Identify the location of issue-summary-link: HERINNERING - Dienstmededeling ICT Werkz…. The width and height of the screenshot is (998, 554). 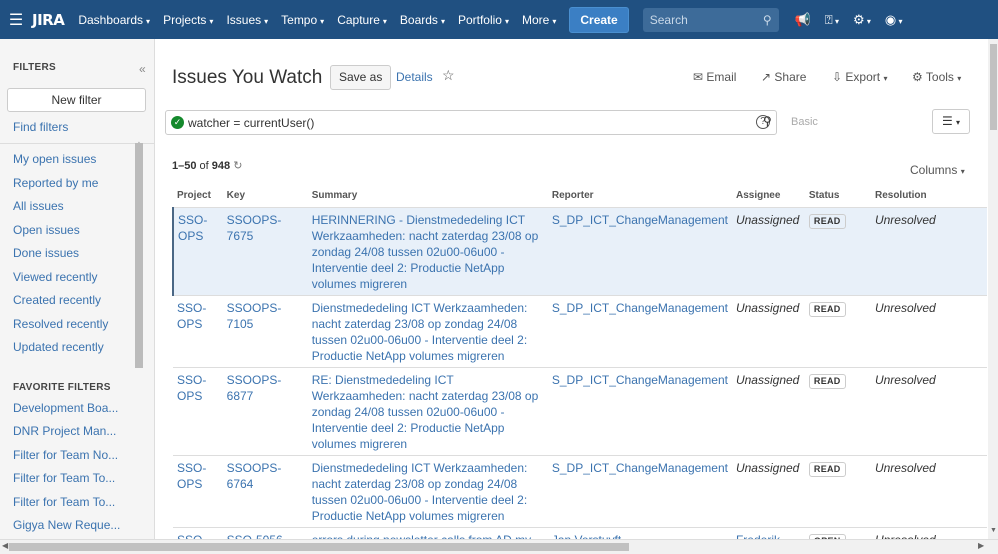
(425, 252).